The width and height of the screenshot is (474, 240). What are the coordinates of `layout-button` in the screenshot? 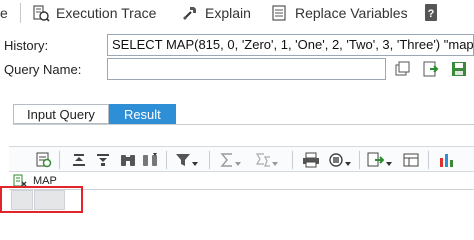 It's located at (411, 160).